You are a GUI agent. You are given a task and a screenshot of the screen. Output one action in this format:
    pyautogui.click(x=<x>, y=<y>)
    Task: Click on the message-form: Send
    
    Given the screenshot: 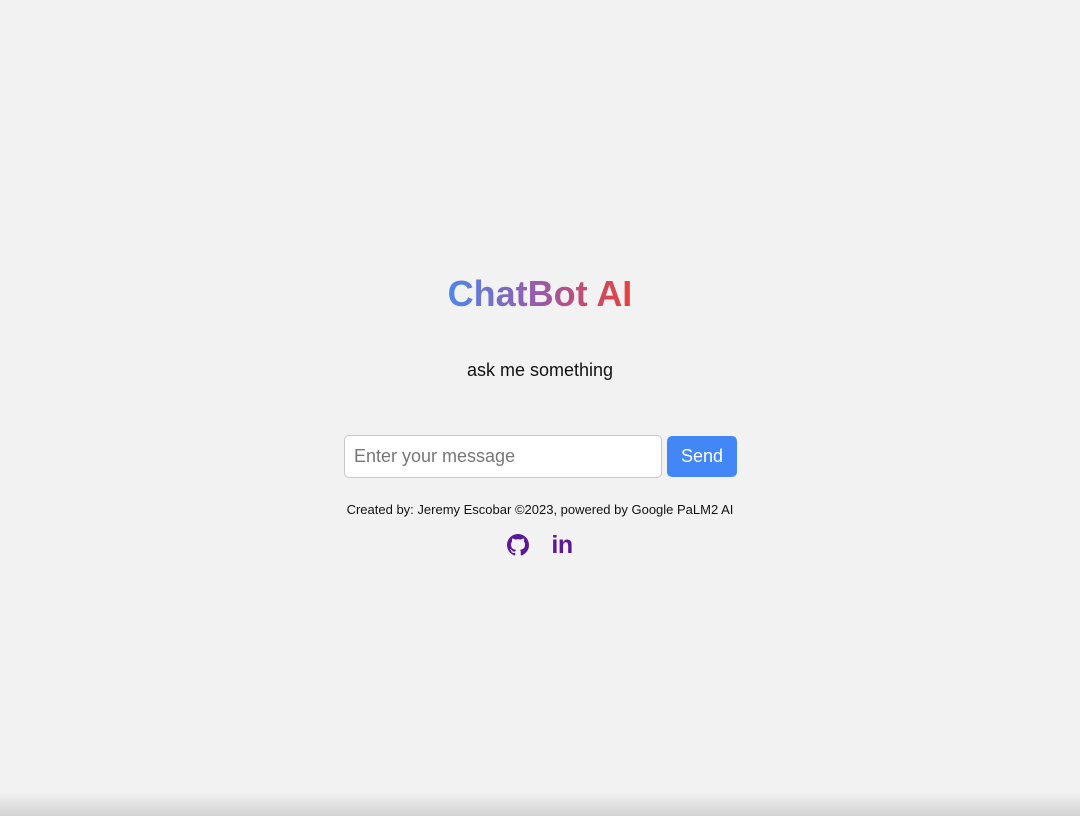 What is the action you would take?
    pyautogui.click(x=540, y=456)
    